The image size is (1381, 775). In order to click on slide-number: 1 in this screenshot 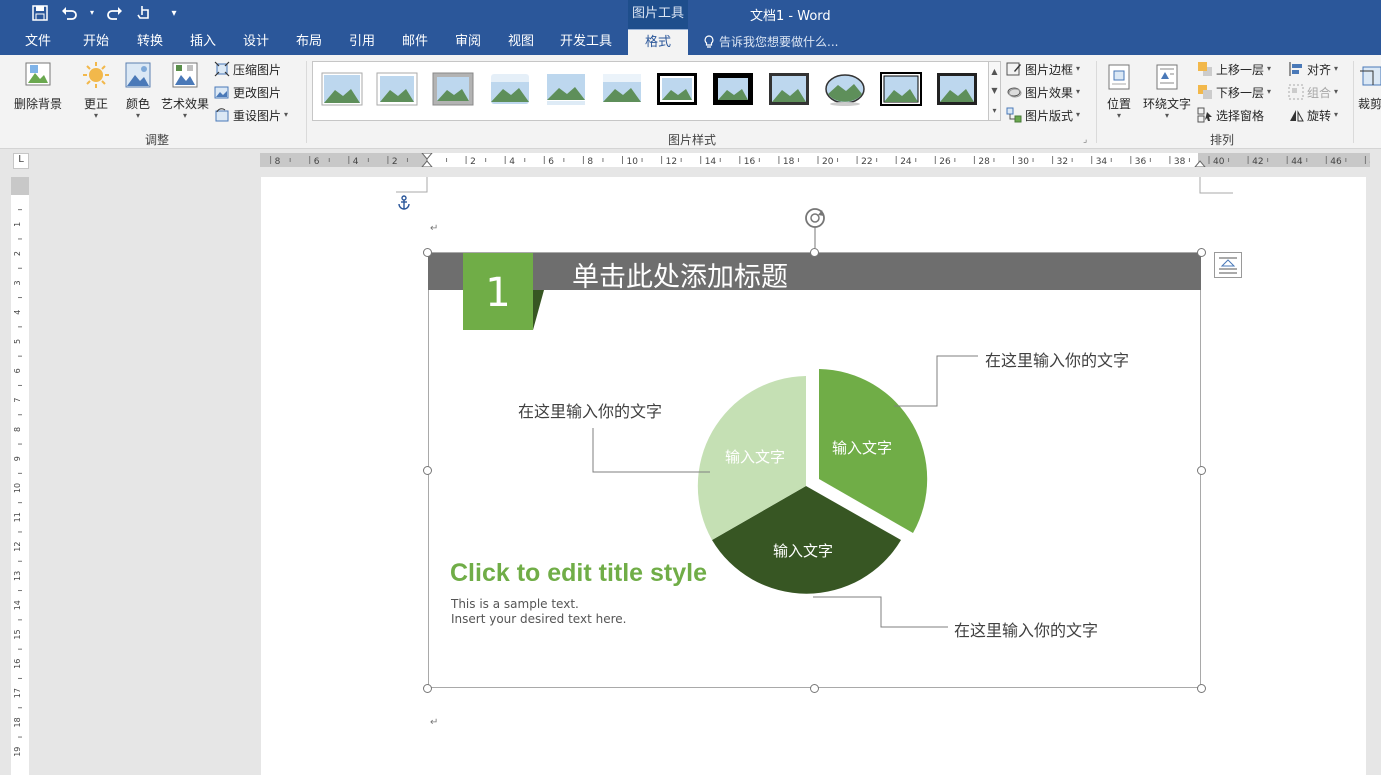, I will do `click(498, 292)`.